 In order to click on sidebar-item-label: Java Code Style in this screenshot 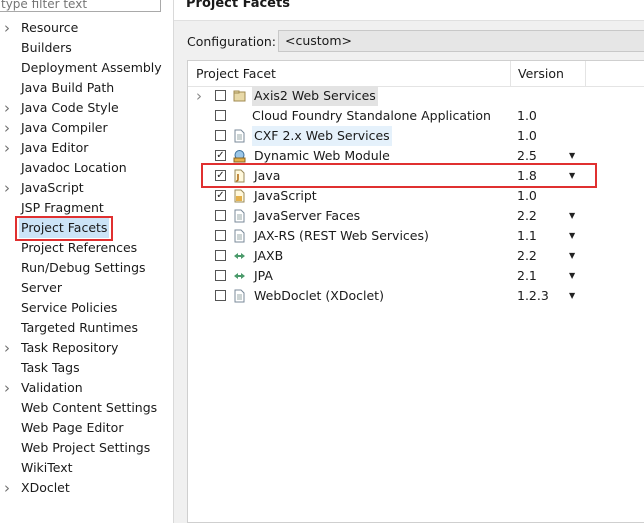, I will do `click(70, 107)`.